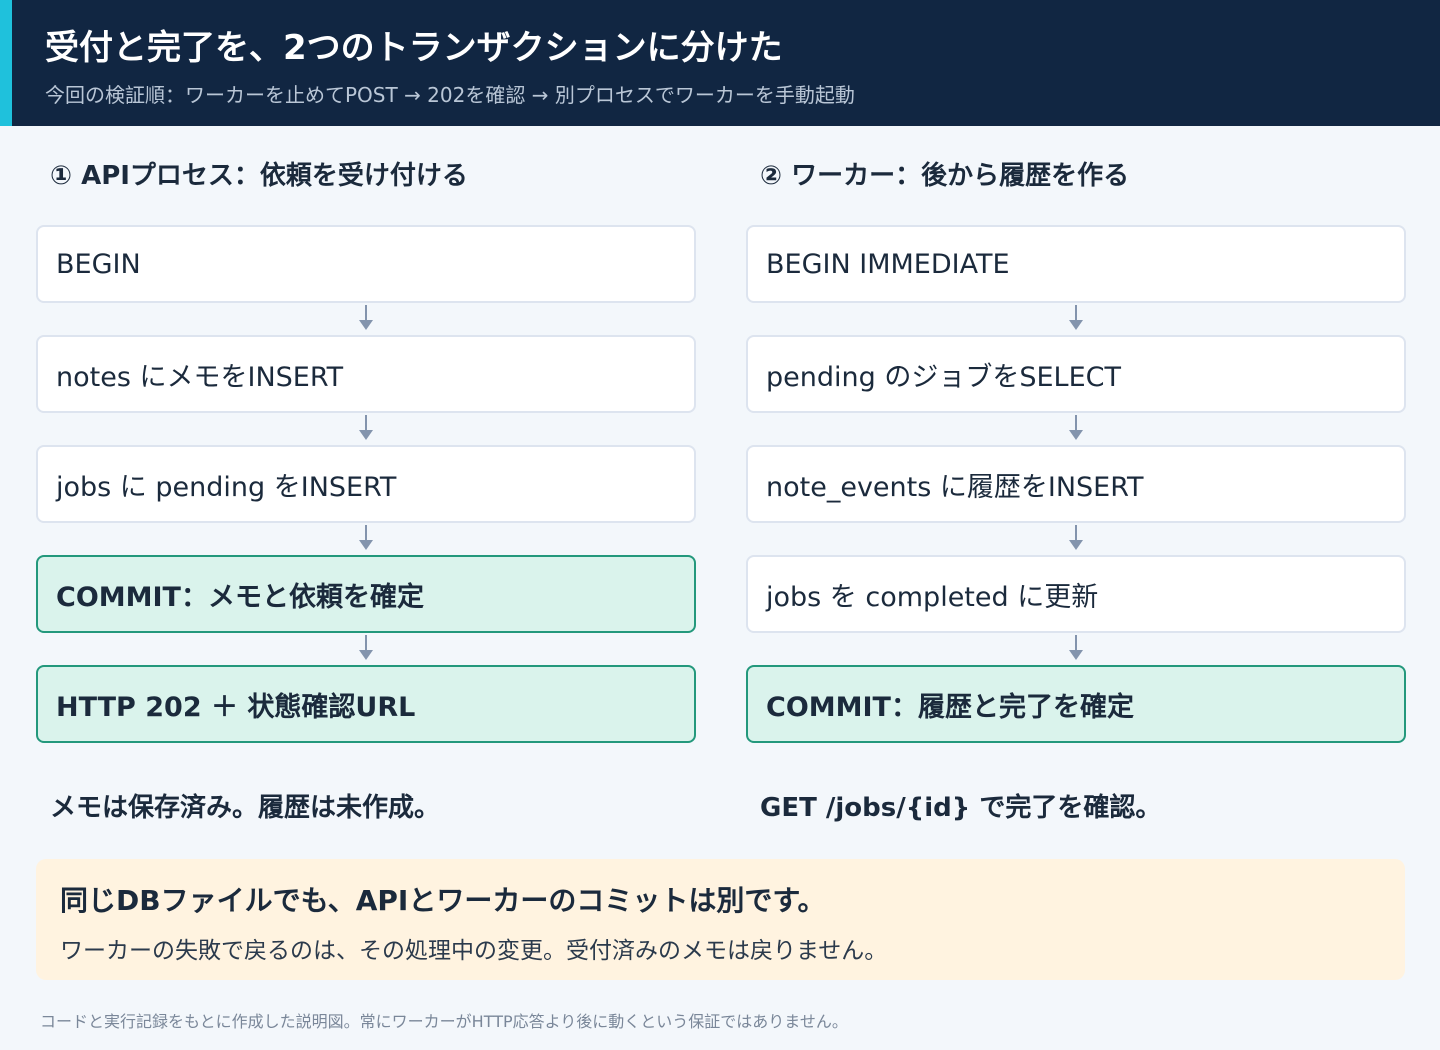 Image resolution: width=1440 pixels, height=1050 pixels. What do you see at coordinates (414, 48) in the screenshot?
I see `page-title: 受付と完了を、2つのトランザクションに分けた` at bounding box center [414, 48].